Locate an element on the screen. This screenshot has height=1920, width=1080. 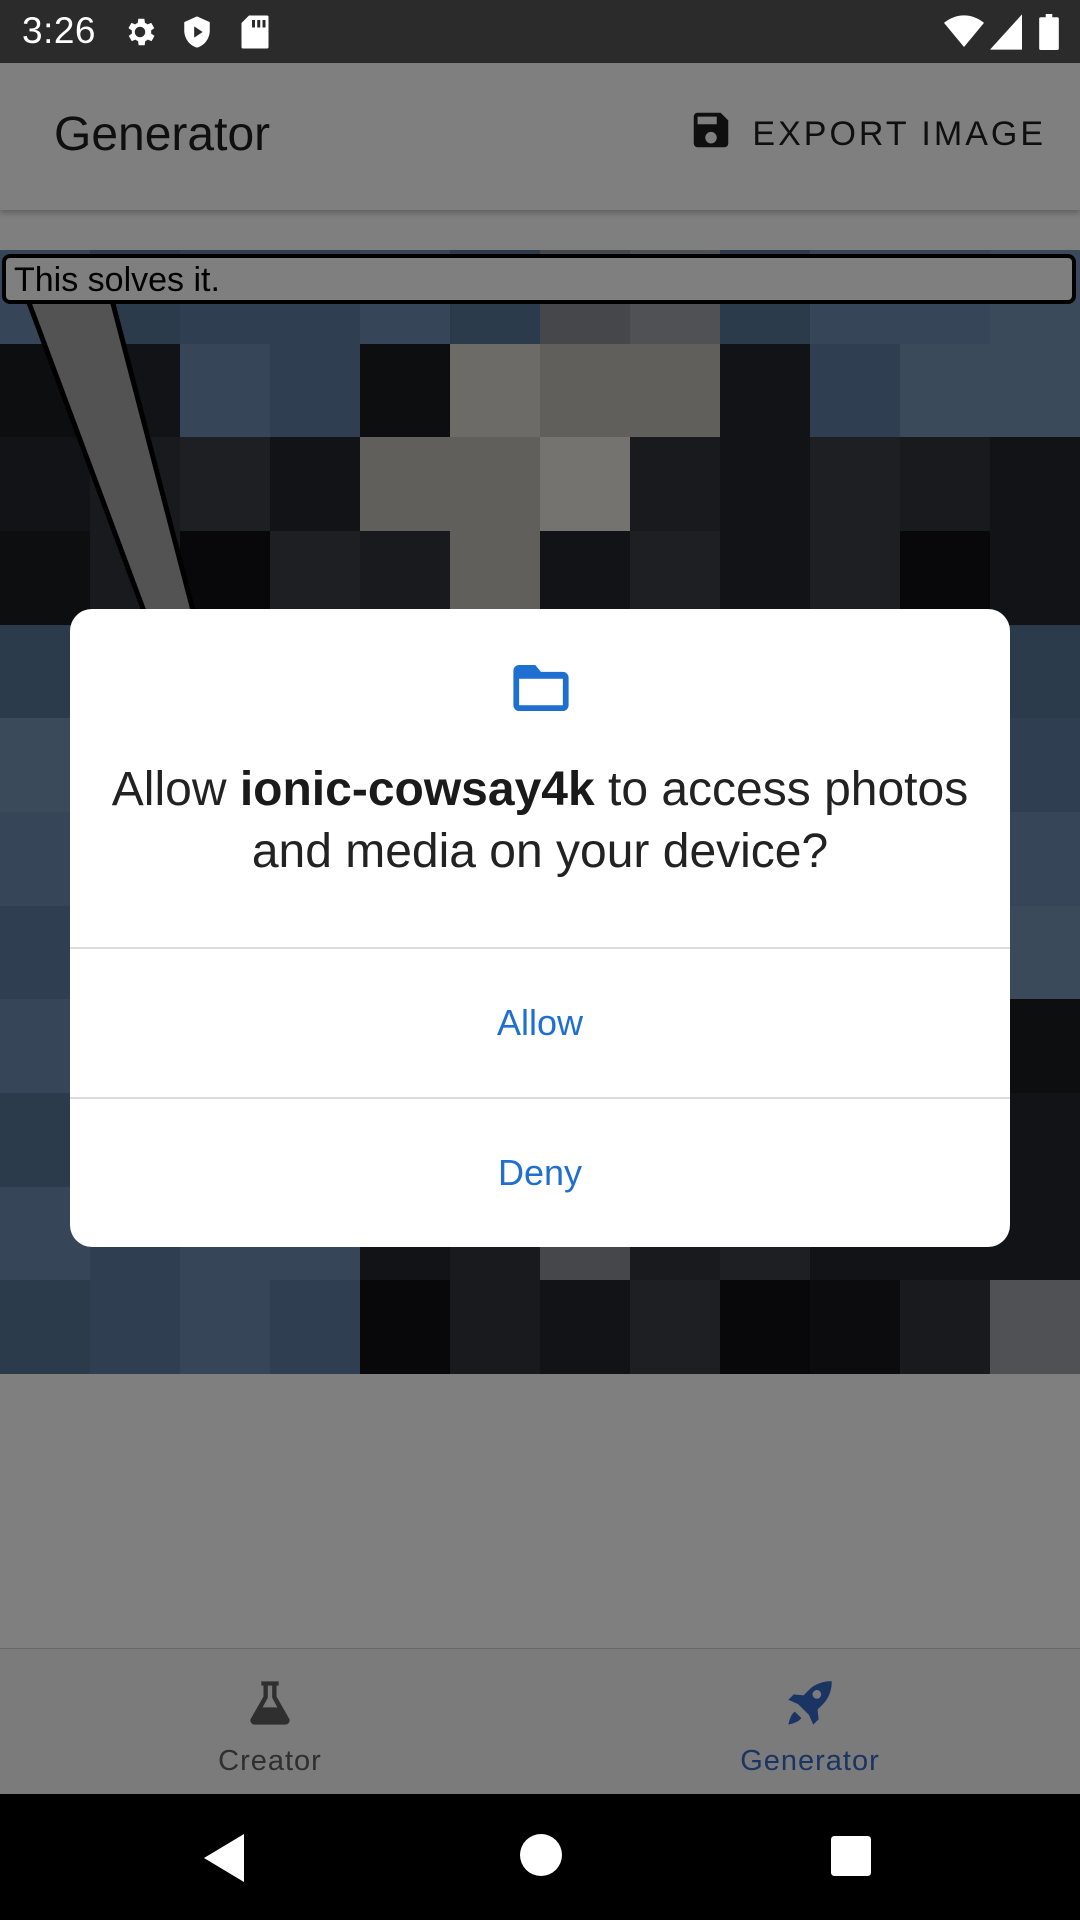
gear-icon is located at coordinates (140, 34).